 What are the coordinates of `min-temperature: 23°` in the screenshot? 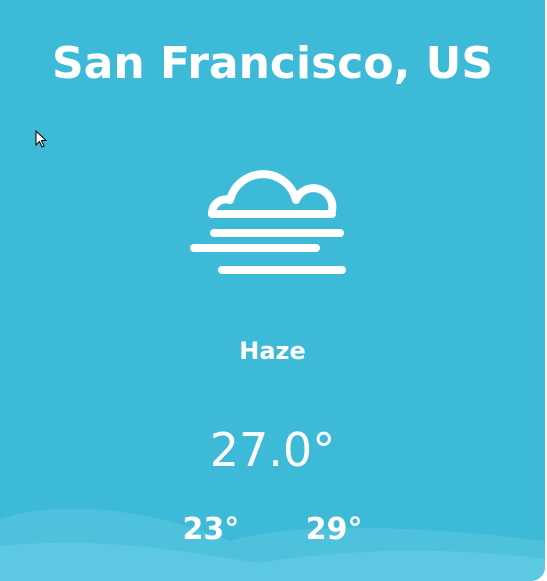 It's located at (211, 529).